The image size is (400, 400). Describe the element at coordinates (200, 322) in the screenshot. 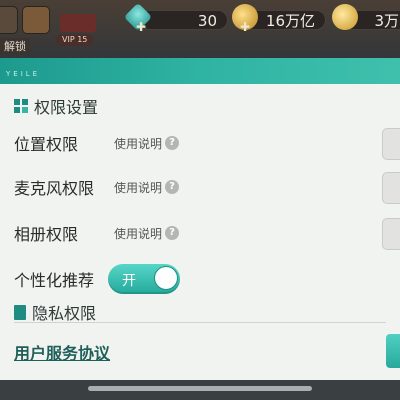

I see `divider` at that location.